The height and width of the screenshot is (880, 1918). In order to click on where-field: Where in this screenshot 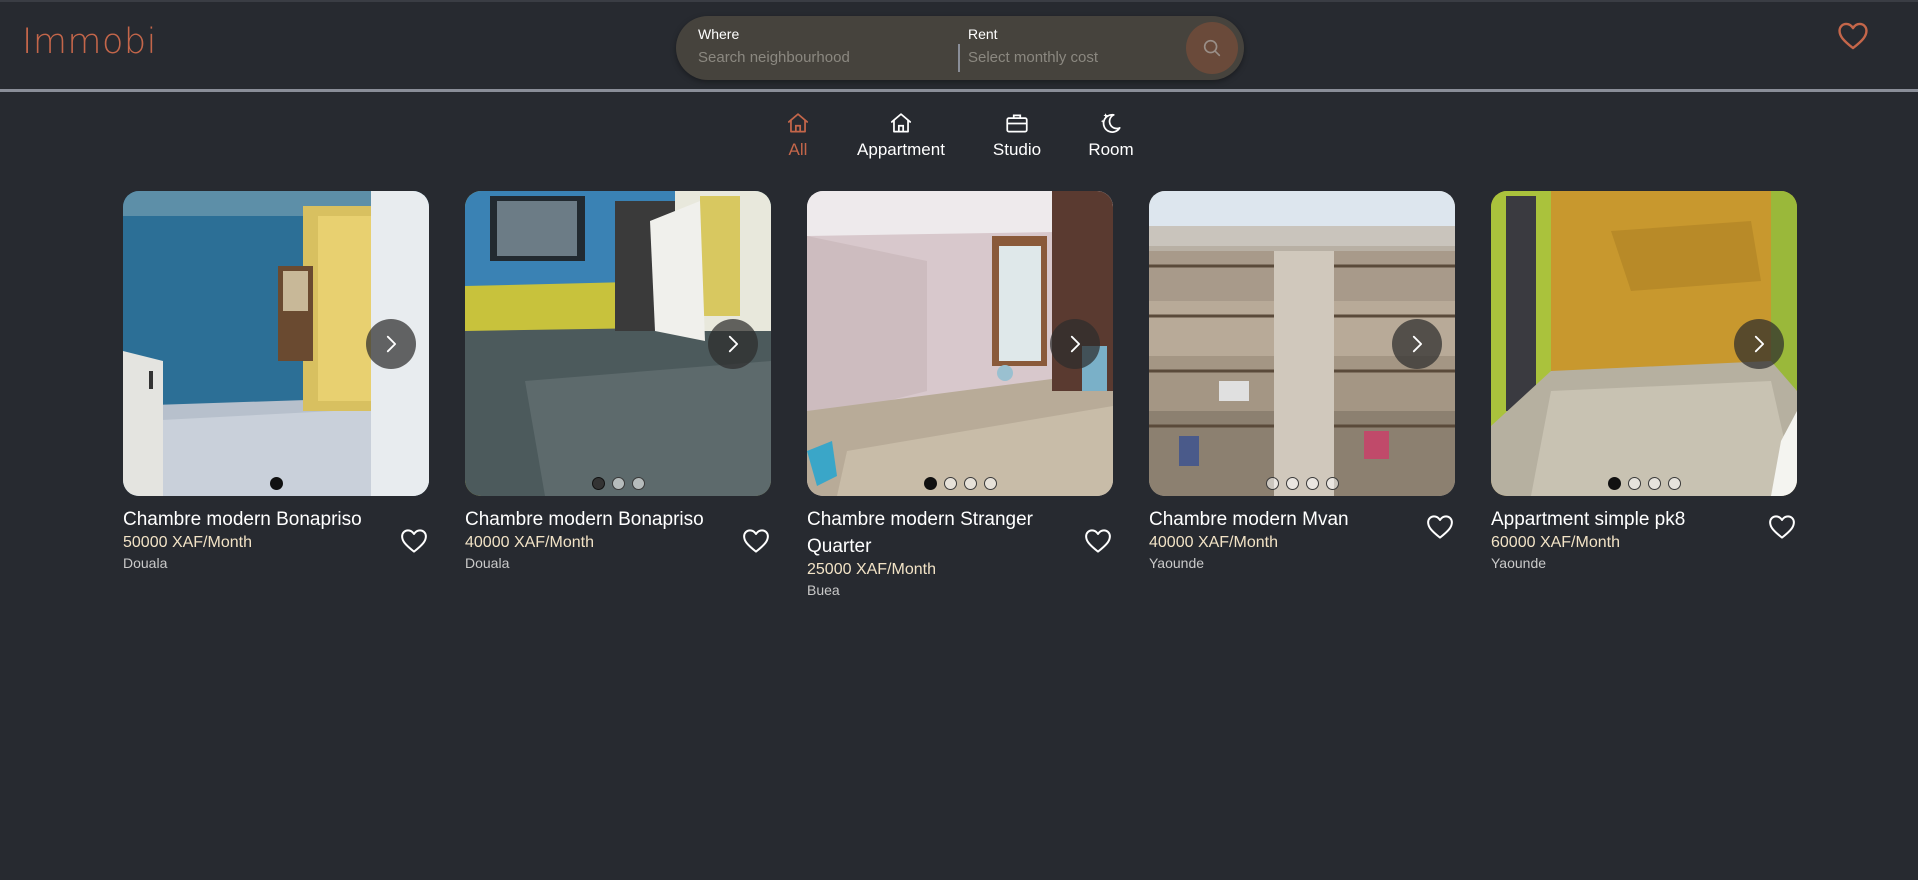, I will do `click(823, 48)`.